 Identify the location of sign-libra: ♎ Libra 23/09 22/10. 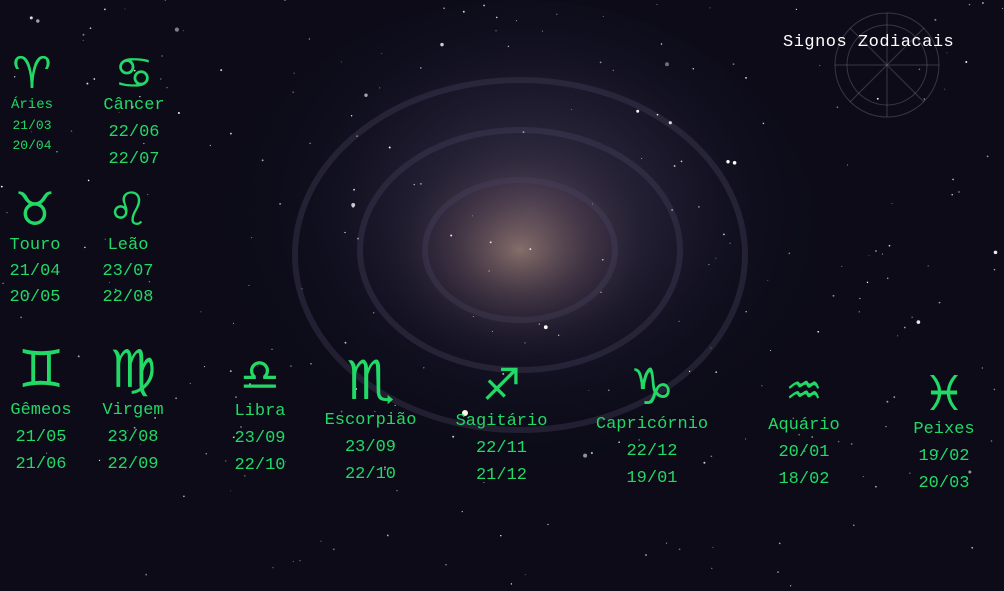
(260, 414).